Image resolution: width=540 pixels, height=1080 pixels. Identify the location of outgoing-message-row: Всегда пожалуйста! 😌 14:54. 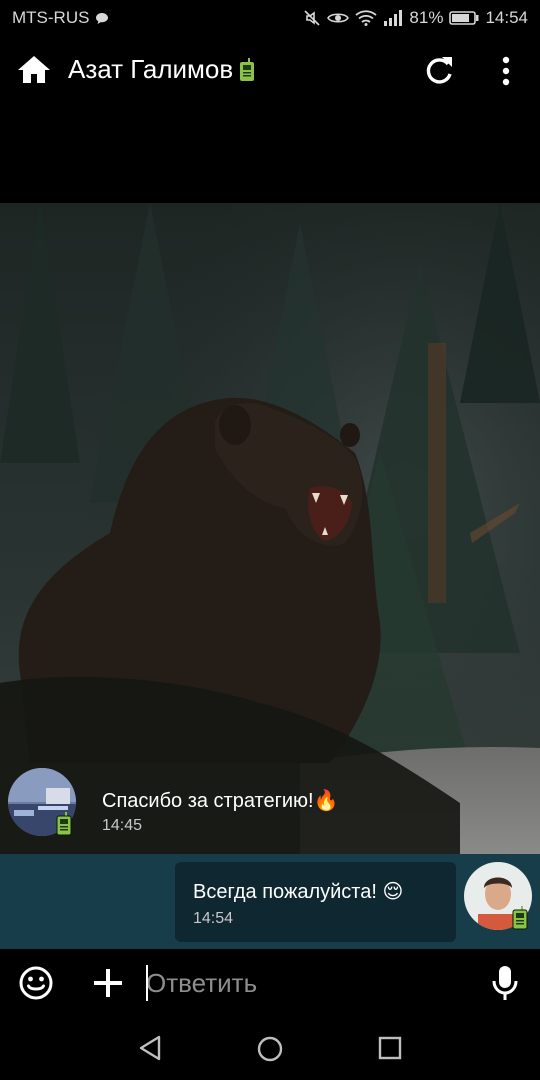
(270, 901).